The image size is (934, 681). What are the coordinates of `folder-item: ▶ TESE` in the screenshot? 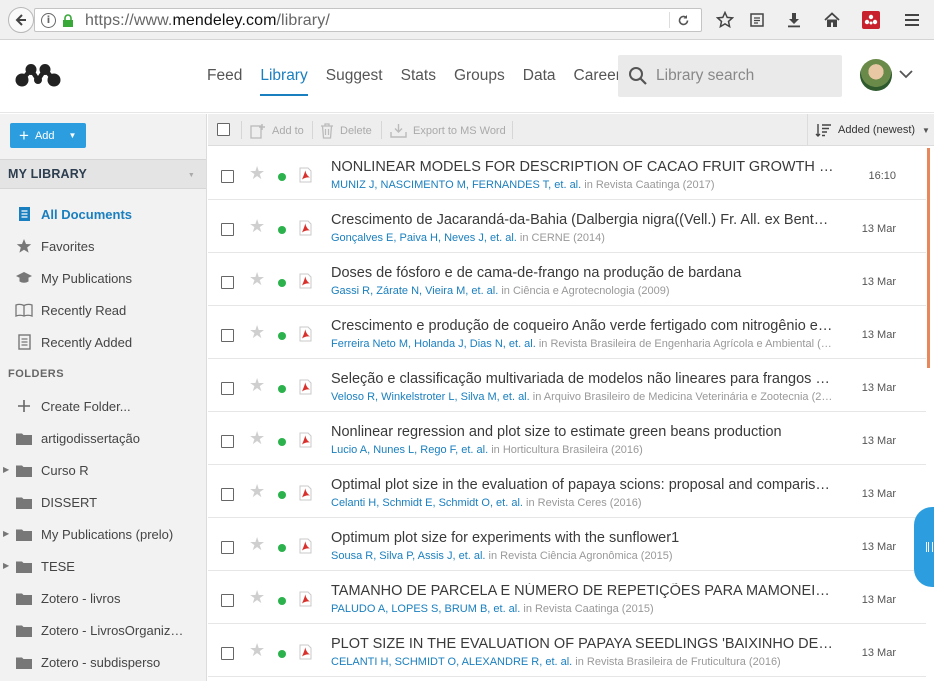 It's located at (103, 566).